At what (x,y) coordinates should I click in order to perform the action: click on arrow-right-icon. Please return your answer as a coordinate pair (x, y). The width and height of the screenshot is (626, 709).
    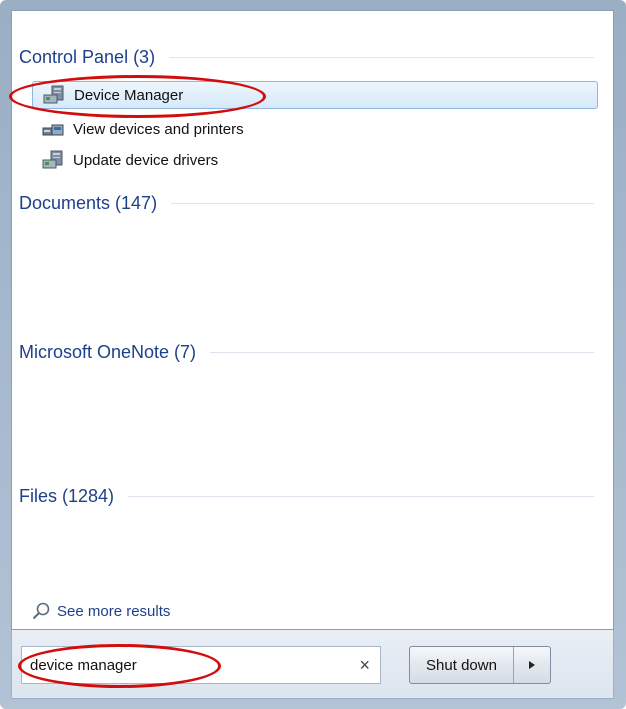
    Looking at the image, I should click on (532, 665).